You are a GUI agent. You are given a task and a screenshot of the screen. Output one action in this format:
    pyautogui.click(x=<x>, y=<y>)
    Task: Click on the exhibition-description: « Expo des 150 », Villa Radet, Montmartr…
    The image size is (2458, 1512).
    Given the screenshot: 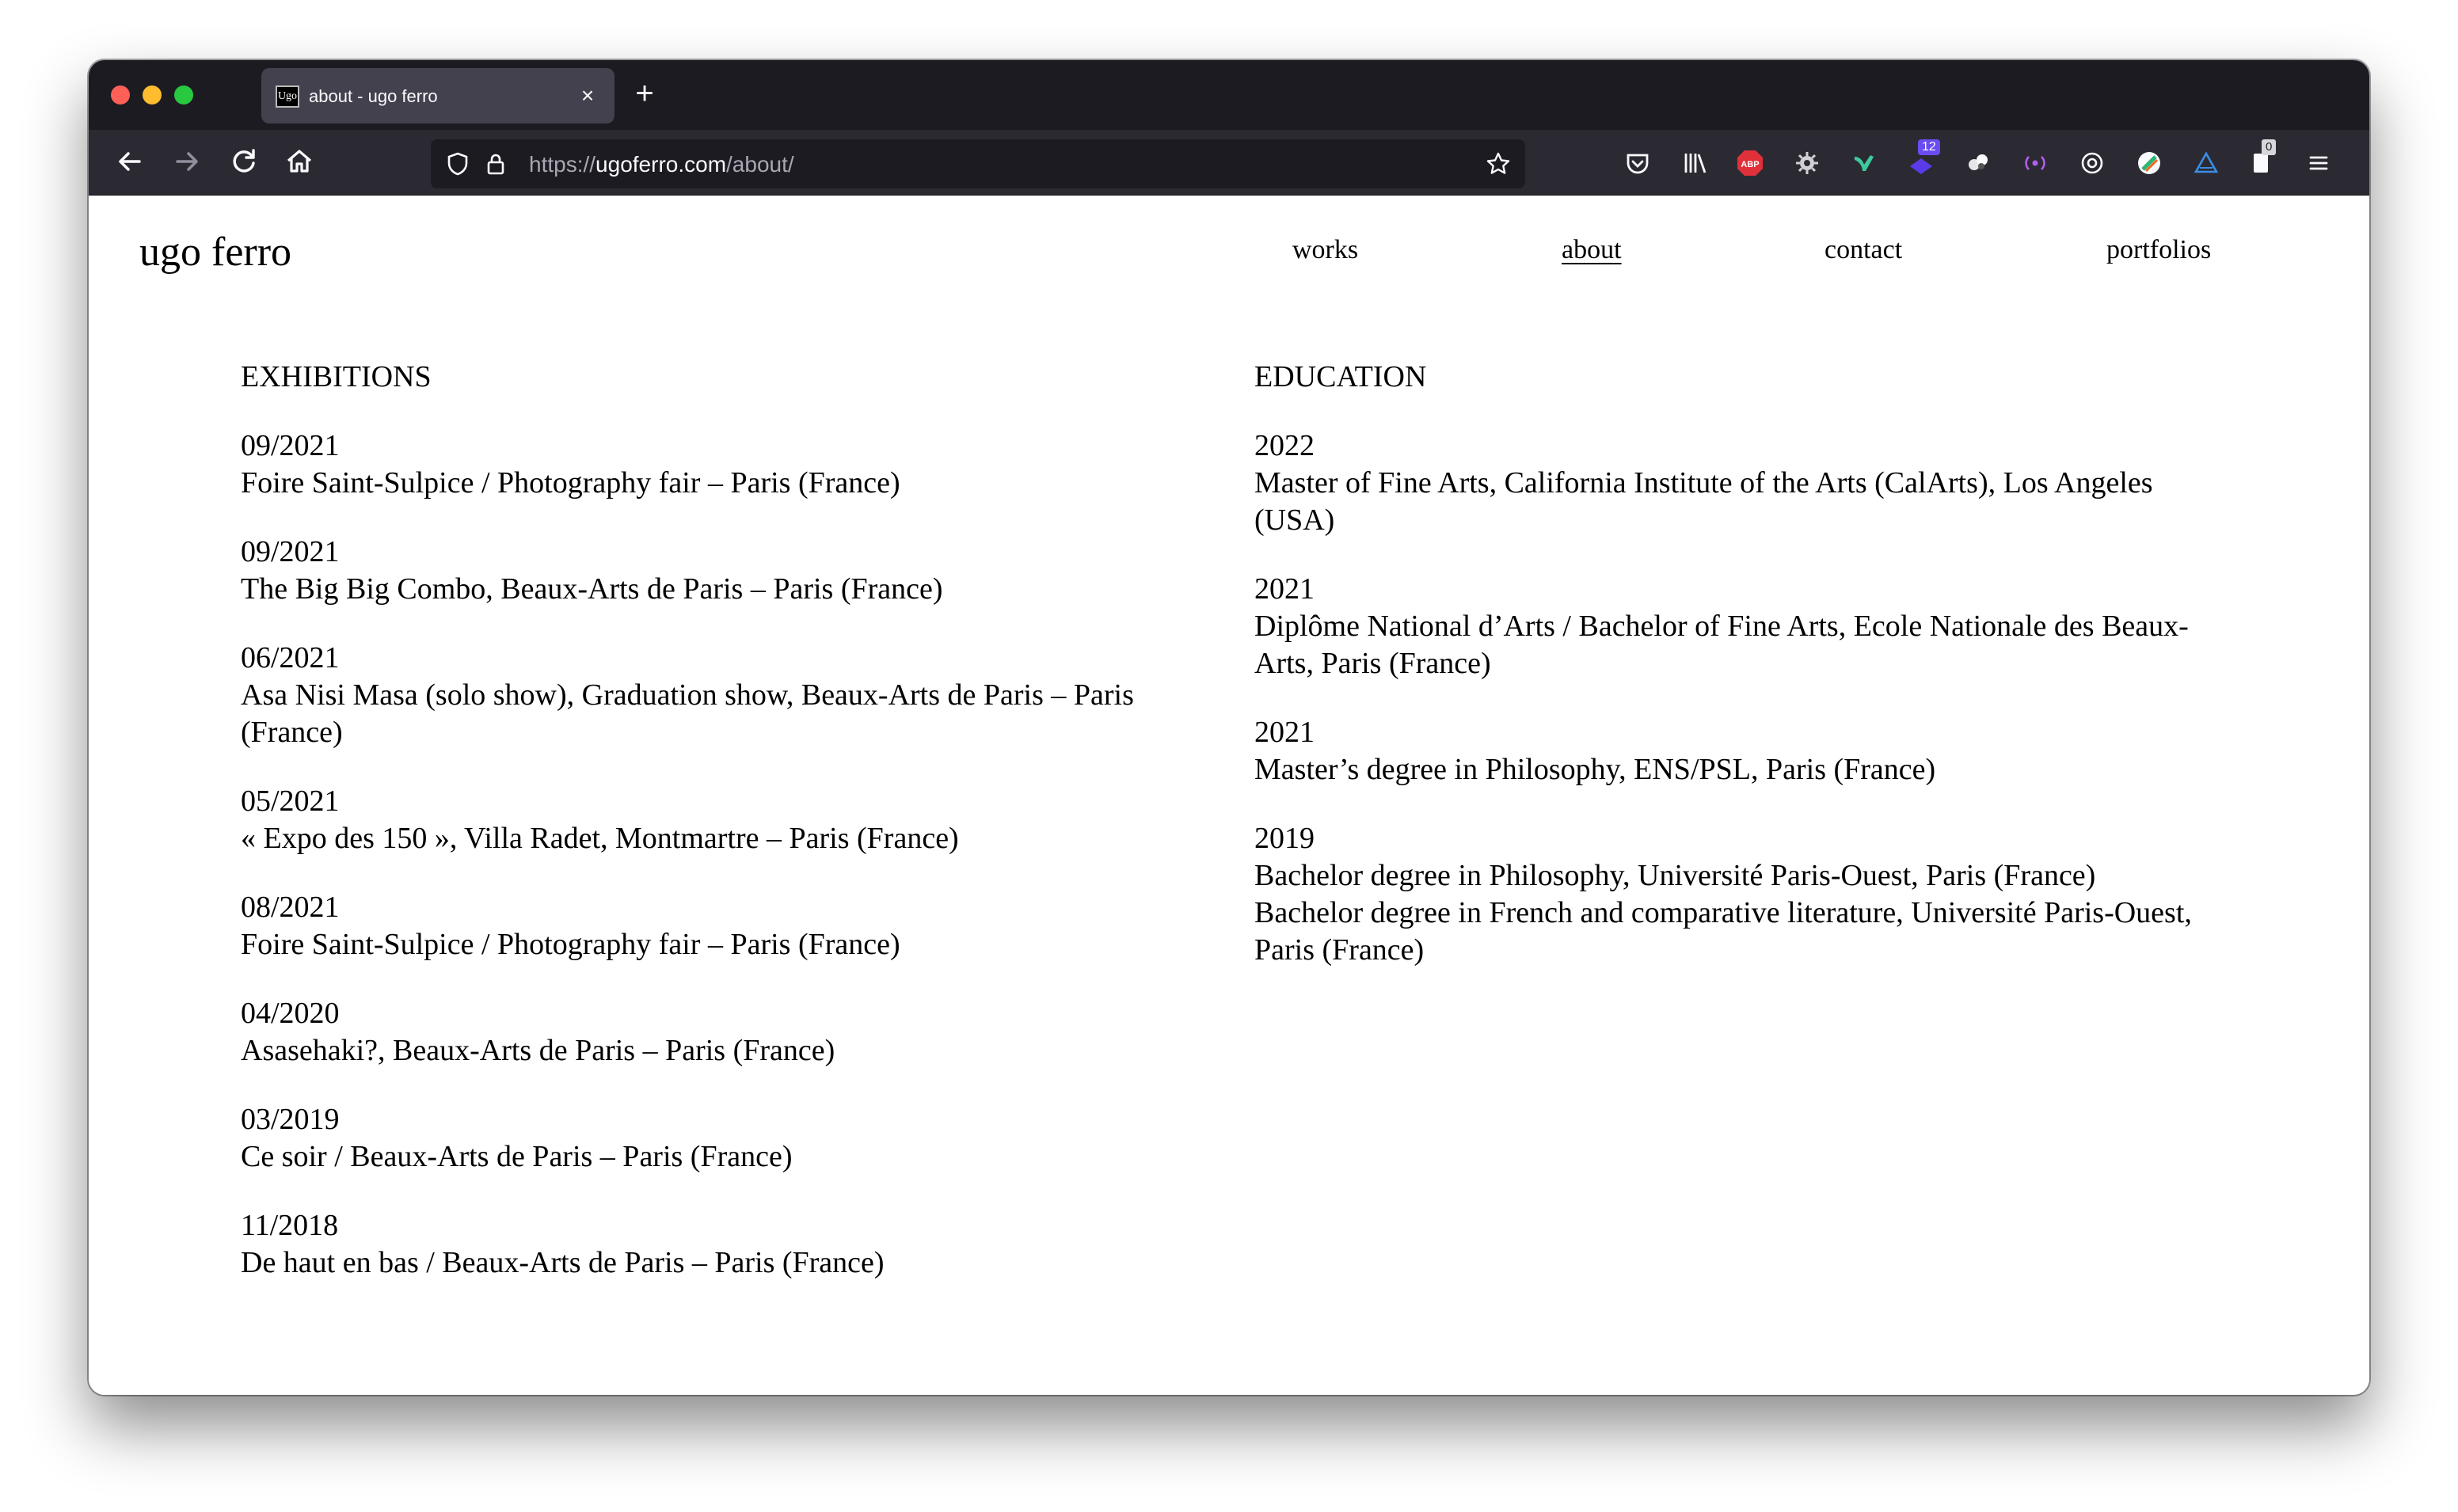 What is the action you would take?
    pyautogui.click(x=600, y=838)
    